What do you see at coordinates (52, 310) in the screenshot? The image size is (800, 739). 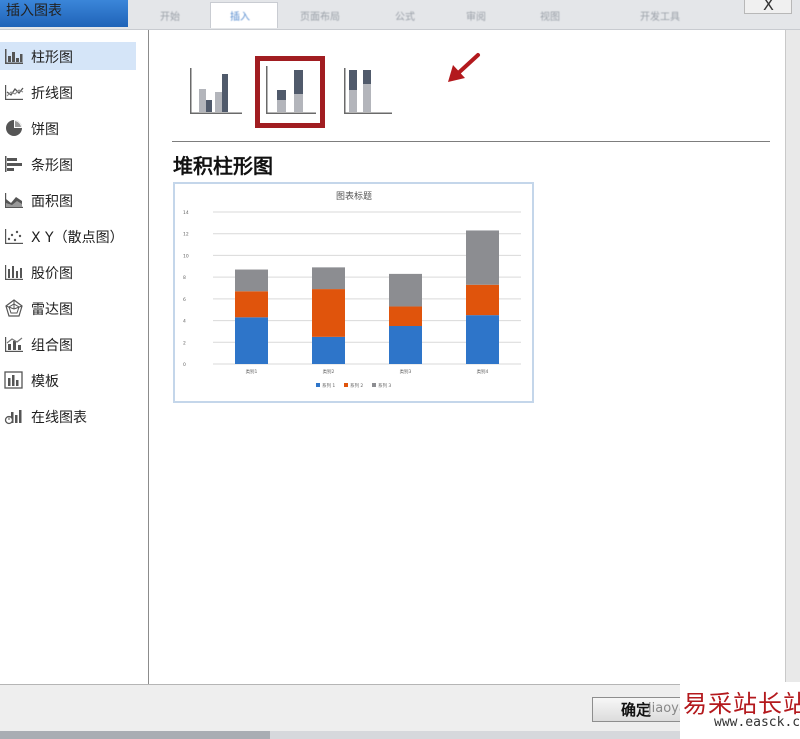 I see `sidebar-item-label: 雷达图` at bounding box center [52, 310].